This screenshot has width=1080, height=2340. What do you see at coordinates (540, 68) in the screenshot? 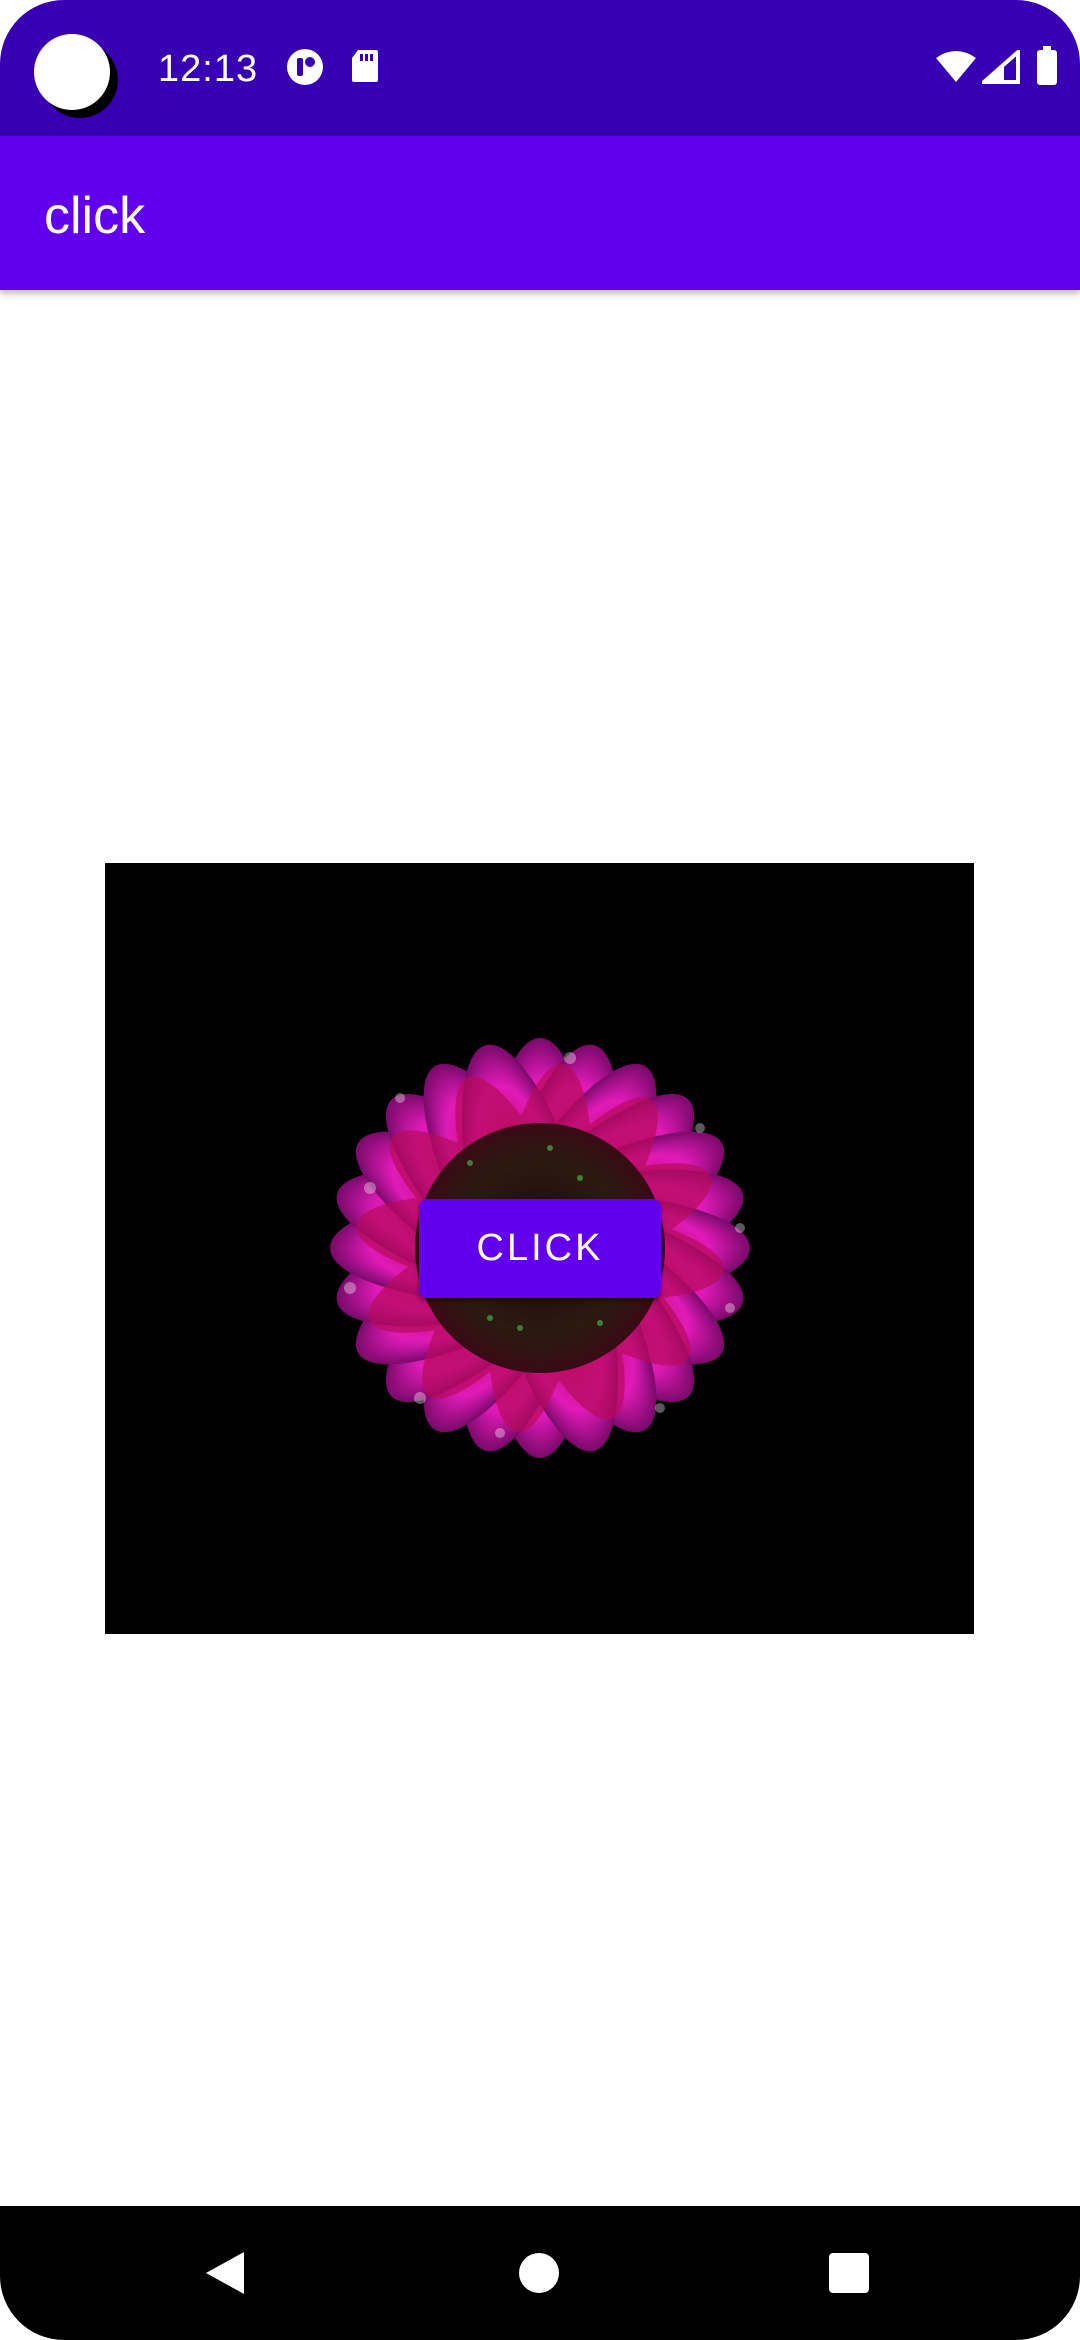
I see `status-bar: 12:13` at bounding box center [540, 68].